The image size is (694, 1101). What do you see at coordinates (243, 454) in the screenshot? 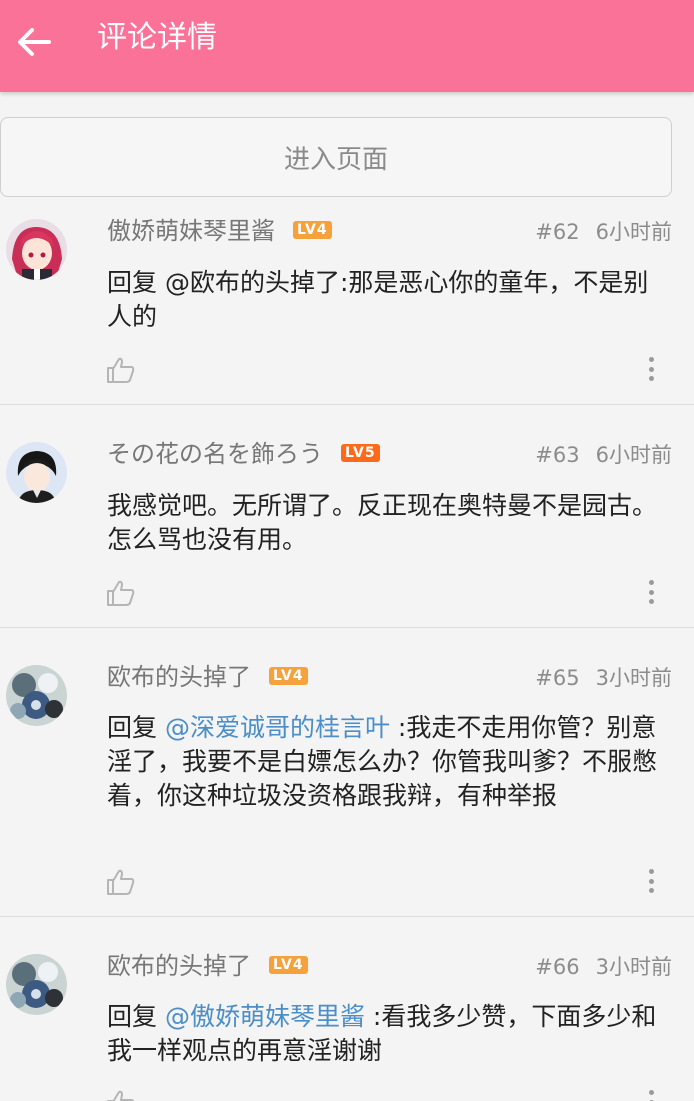
I see `username: その花の名を飾ろう LV5` at bounding box center [243, 454].